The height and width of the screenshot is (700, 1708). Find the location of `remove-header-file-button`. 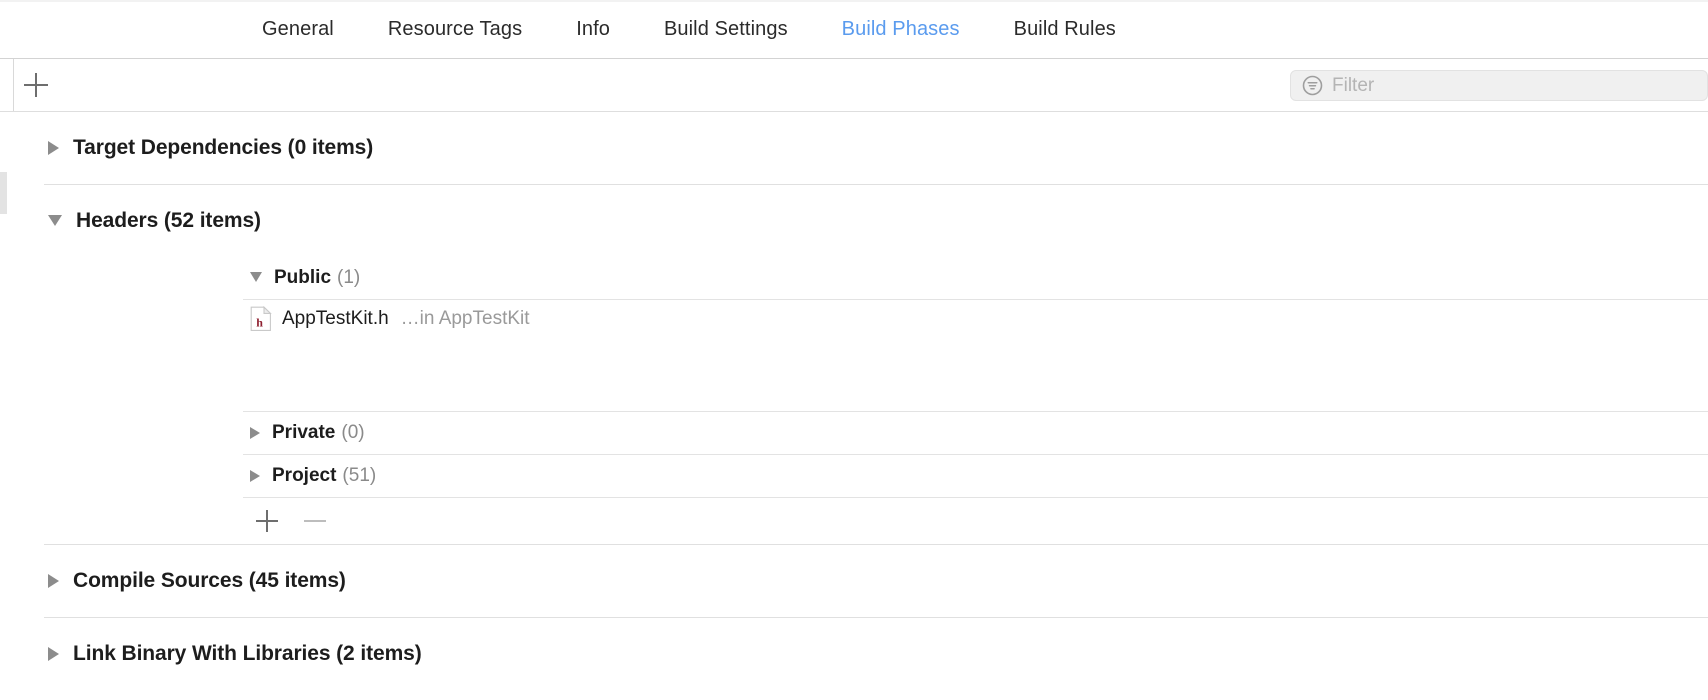

remove-header-file-button is located at coordinates (315, 521).